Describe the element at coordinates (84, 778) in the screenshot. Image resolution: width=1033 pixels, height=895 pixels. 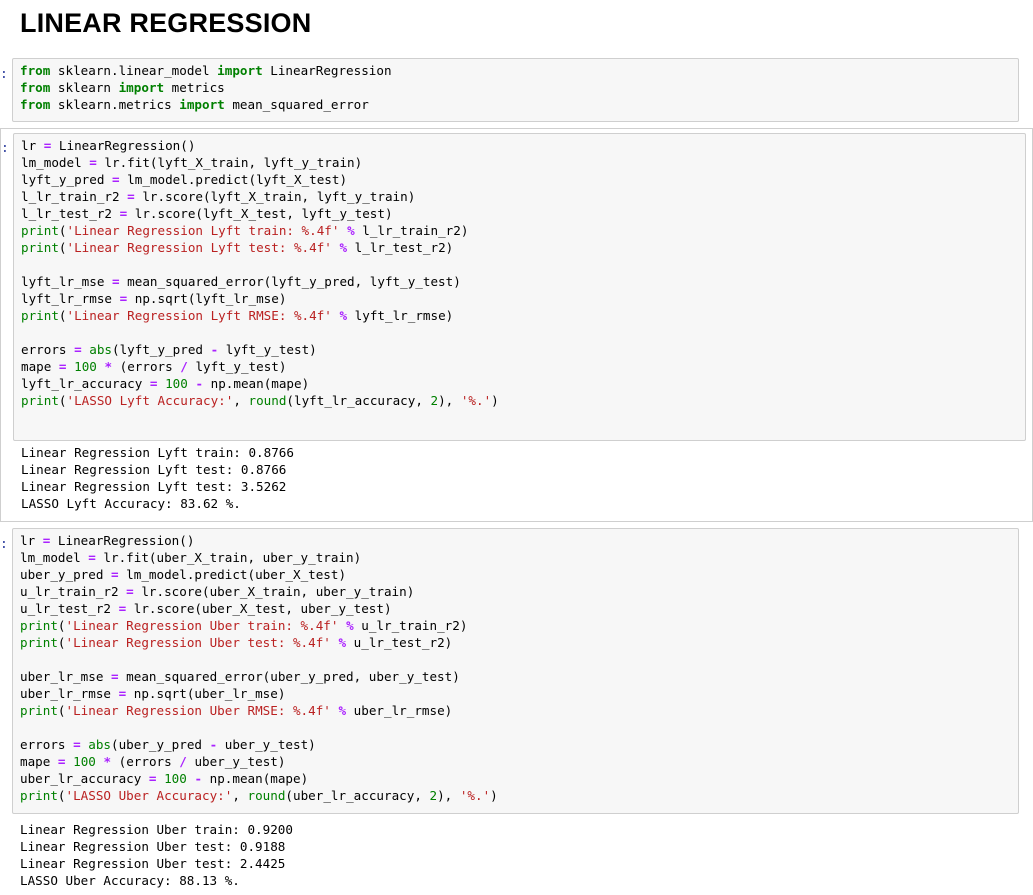
I see `code-token: uber_lr_accuracy` at that location.